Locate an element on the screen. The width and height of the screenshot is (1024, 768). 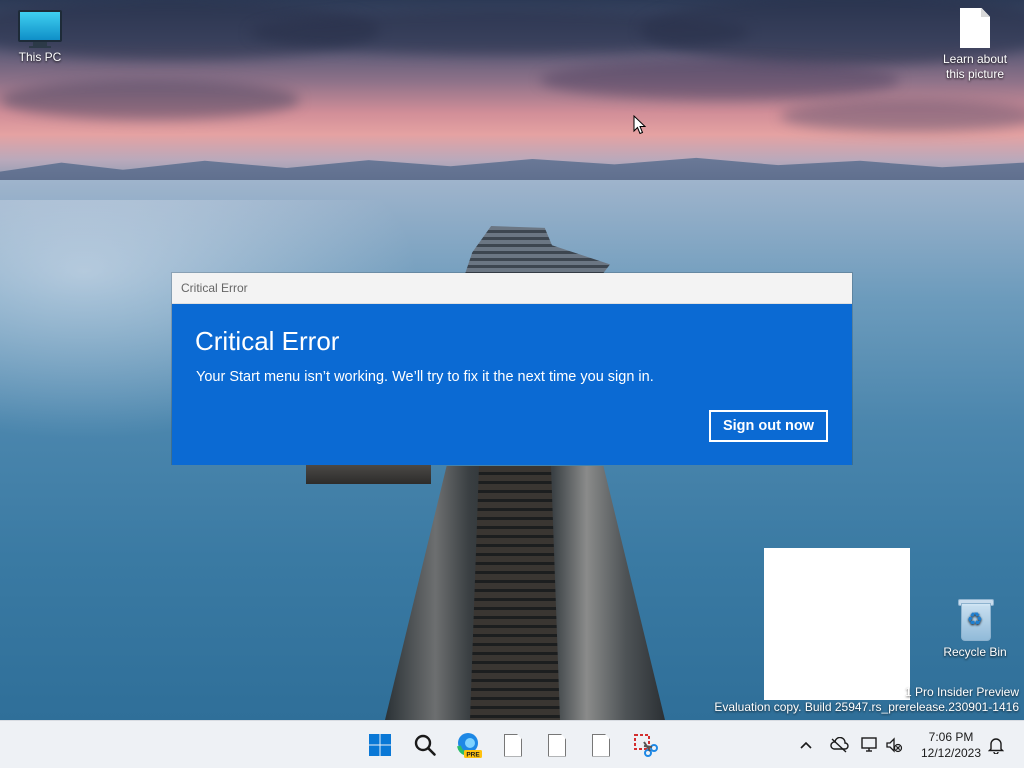
dialog-heading: Critical Error is located at coordinates (267, 341).